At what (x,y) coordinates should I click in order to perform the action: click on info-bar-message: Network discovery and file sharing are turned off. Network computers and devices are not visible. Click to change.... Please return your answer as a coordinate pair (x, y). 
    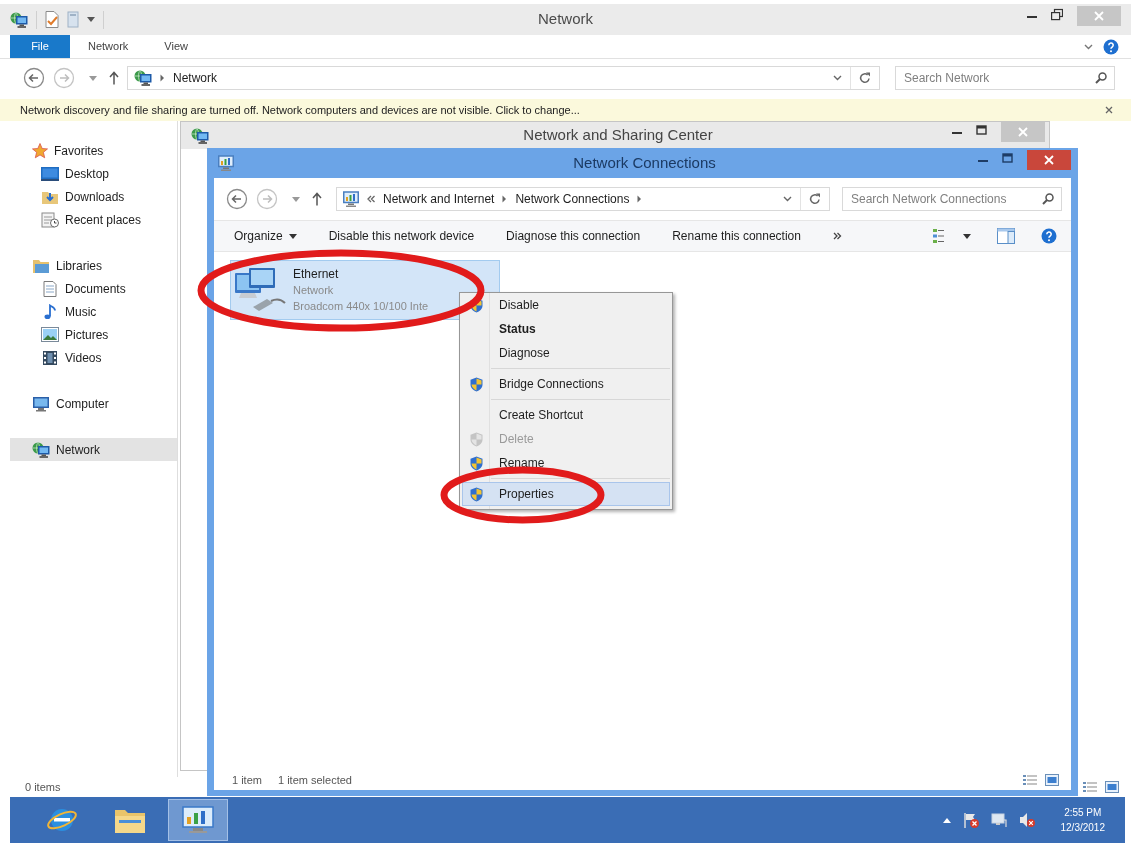
    Looking at the image, I should click on (300, 110).